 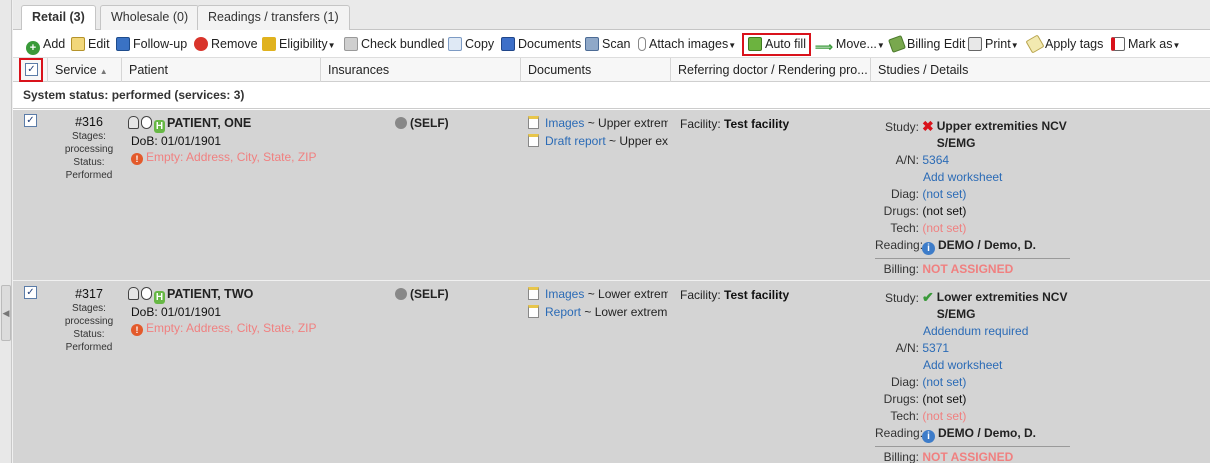 What do you see at coordinates (150, 17) in the screenshot?
I see `tab-wholesale: Wholesale (0)` at bounding box center [150, 17].